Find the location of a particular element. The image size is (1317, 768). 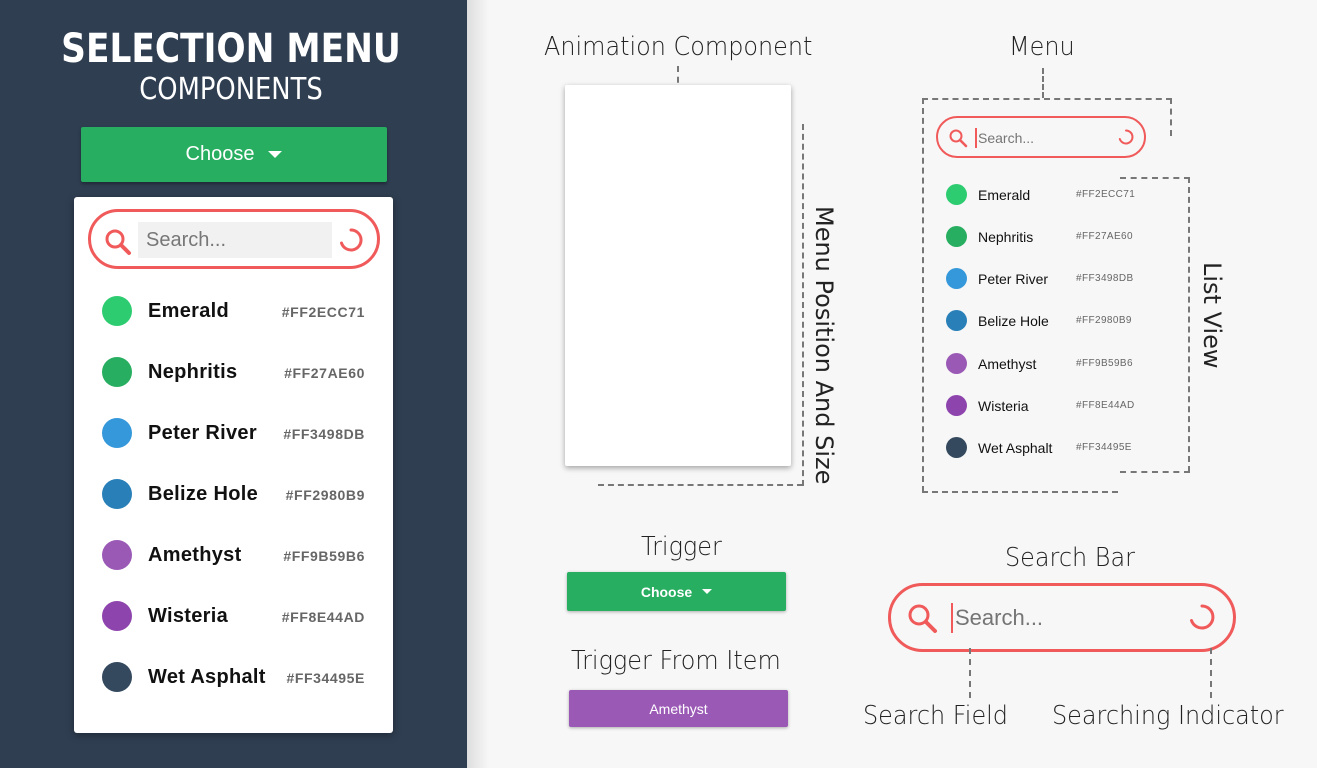

label-animation-component: Animation Component is located at coordinates (678, 47).